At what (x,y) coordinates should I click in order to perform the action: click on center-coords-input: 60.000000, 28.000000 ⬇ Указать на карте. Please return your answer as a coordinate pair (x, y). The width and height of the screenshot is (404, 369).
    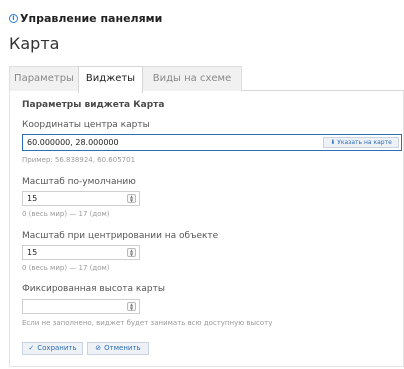
    Looking at the image, I should click on (212, 142).